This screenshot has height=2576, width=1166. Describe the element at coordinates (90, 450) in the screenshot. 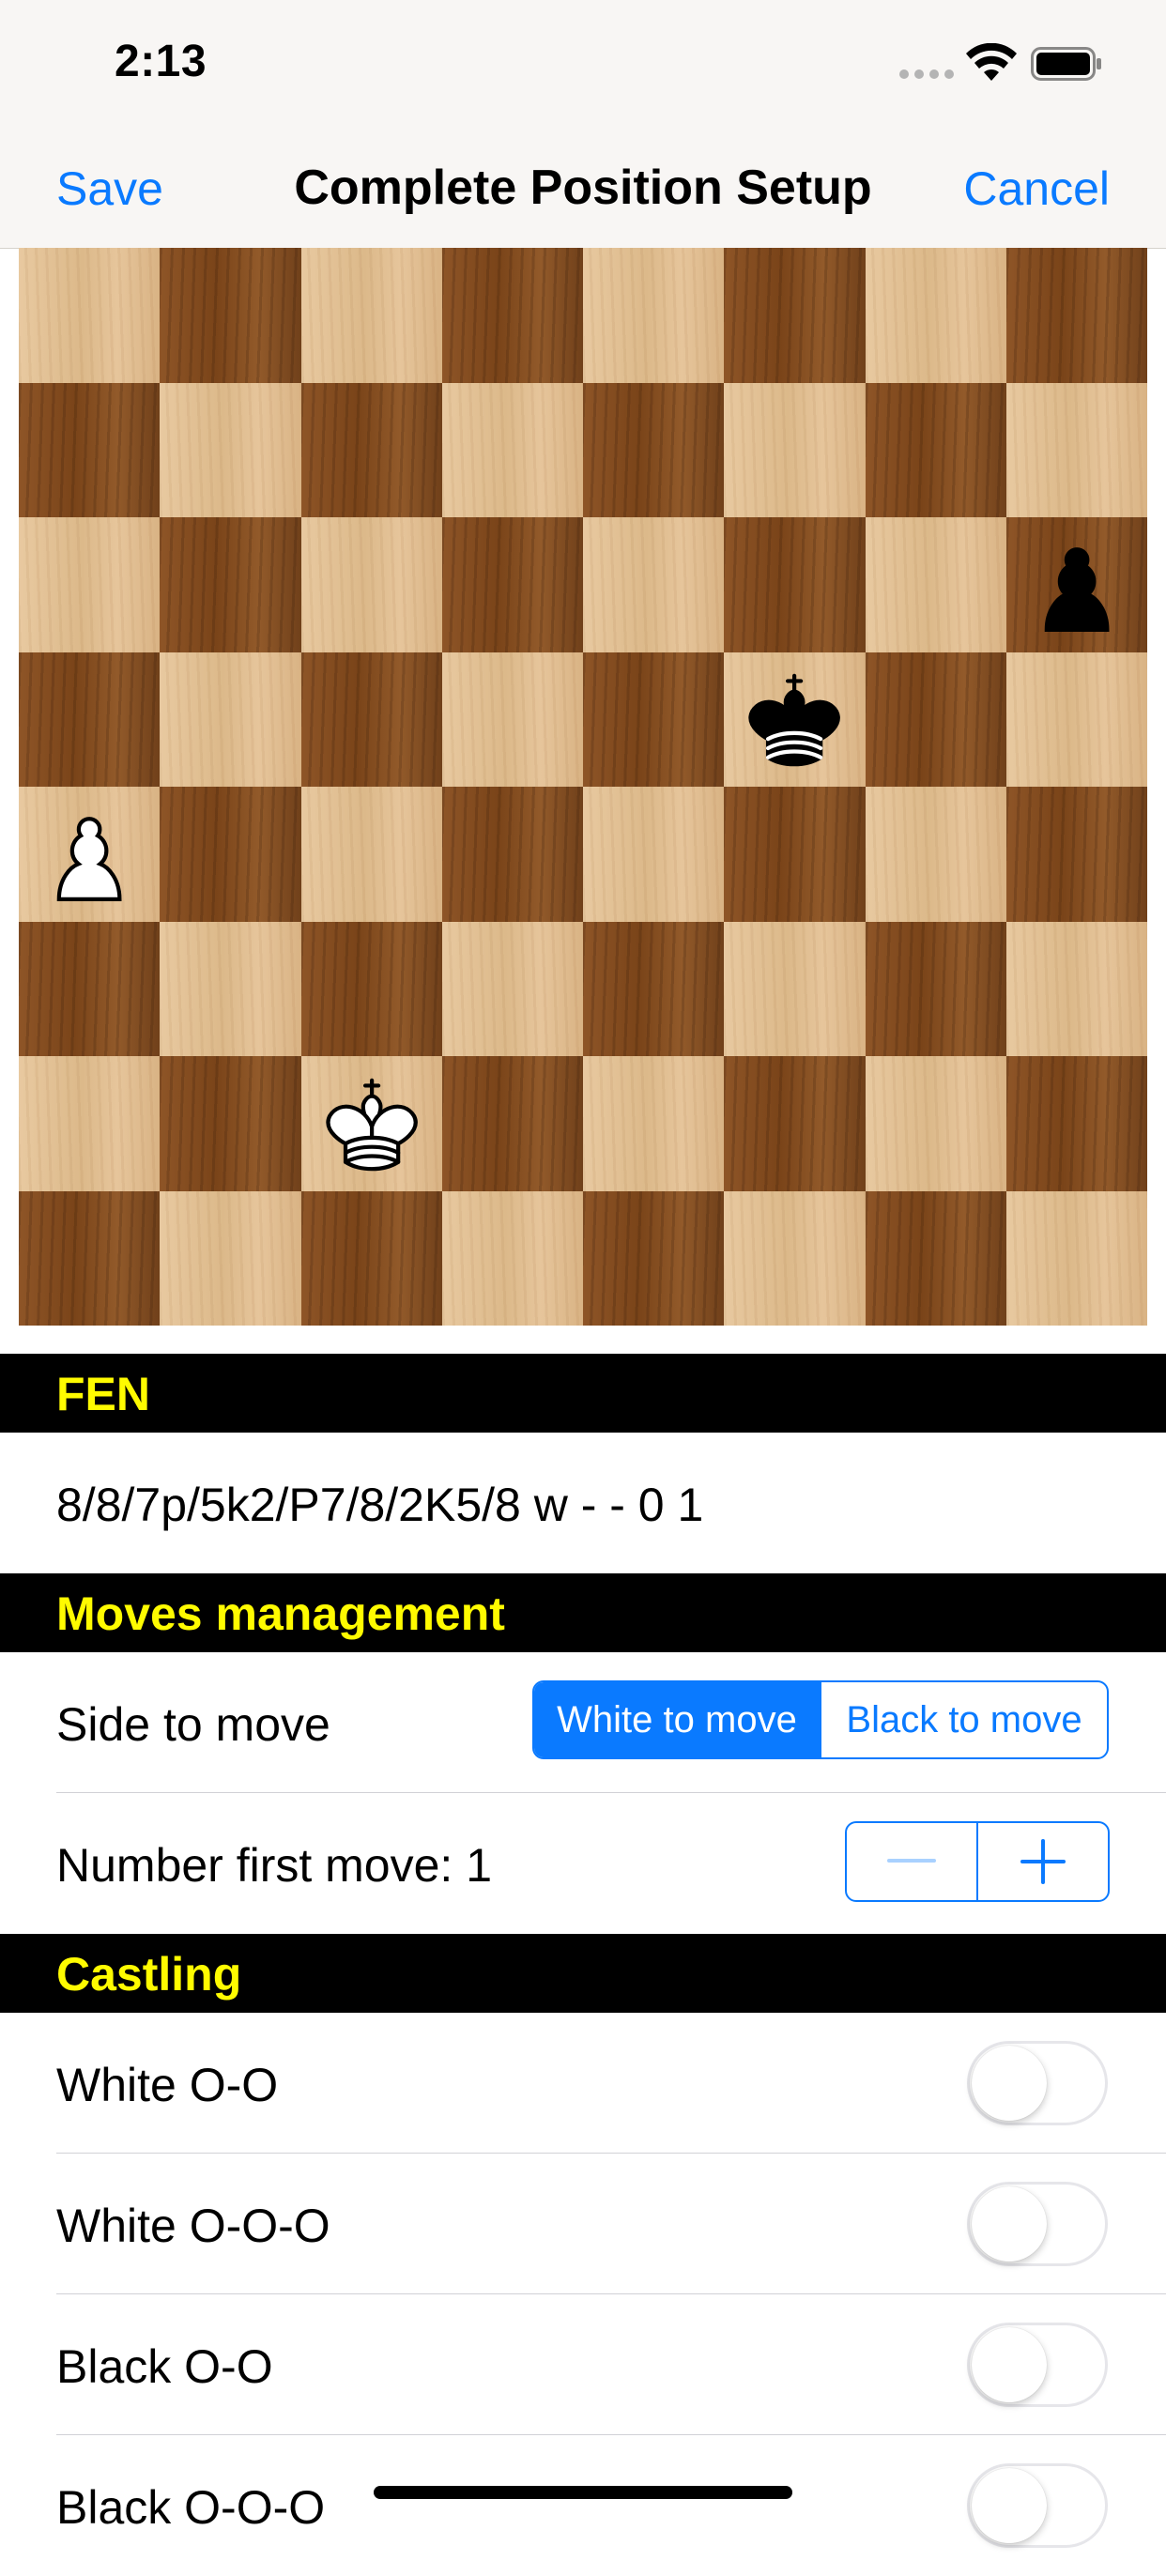

I see `board-square-a7` at that location.